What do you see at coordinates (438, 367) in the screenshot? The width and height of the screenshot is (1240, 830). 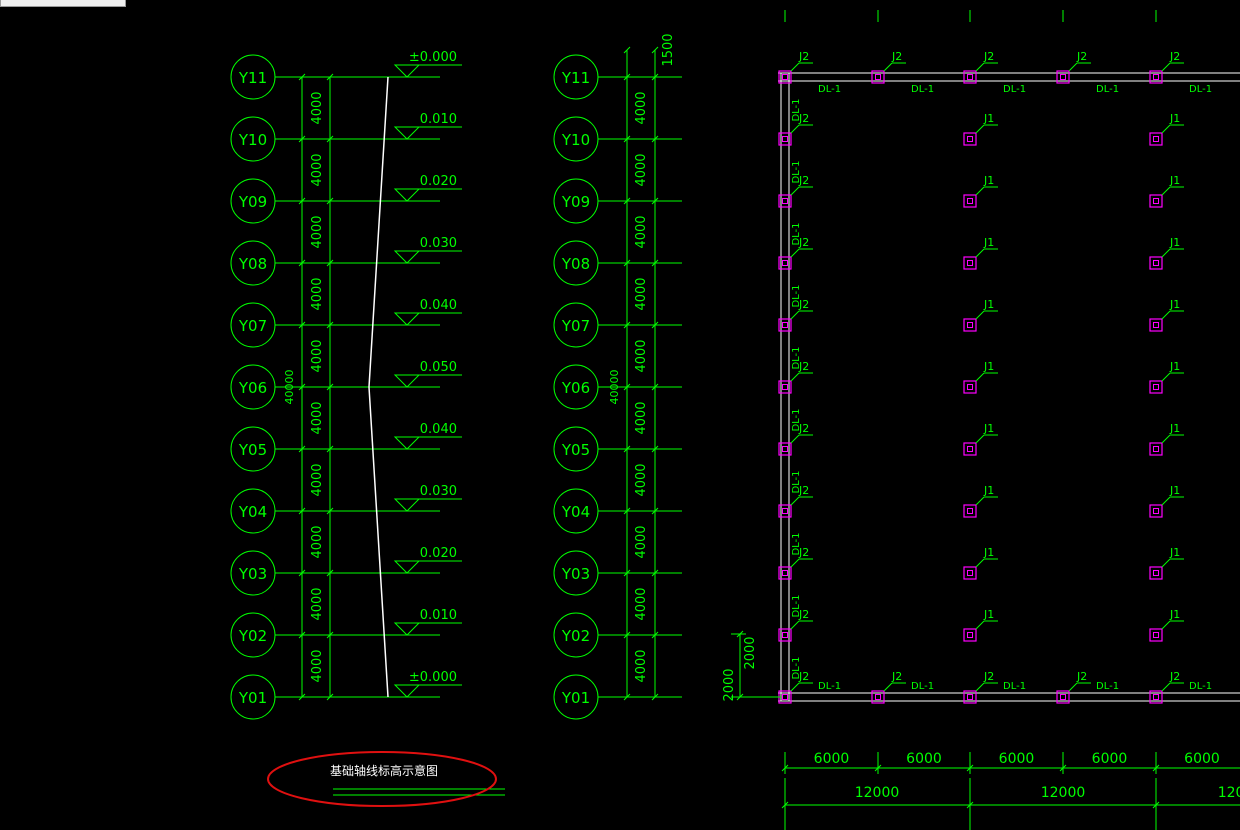 I see `elevation-value: 0.050` at bounding box center [438, 367].